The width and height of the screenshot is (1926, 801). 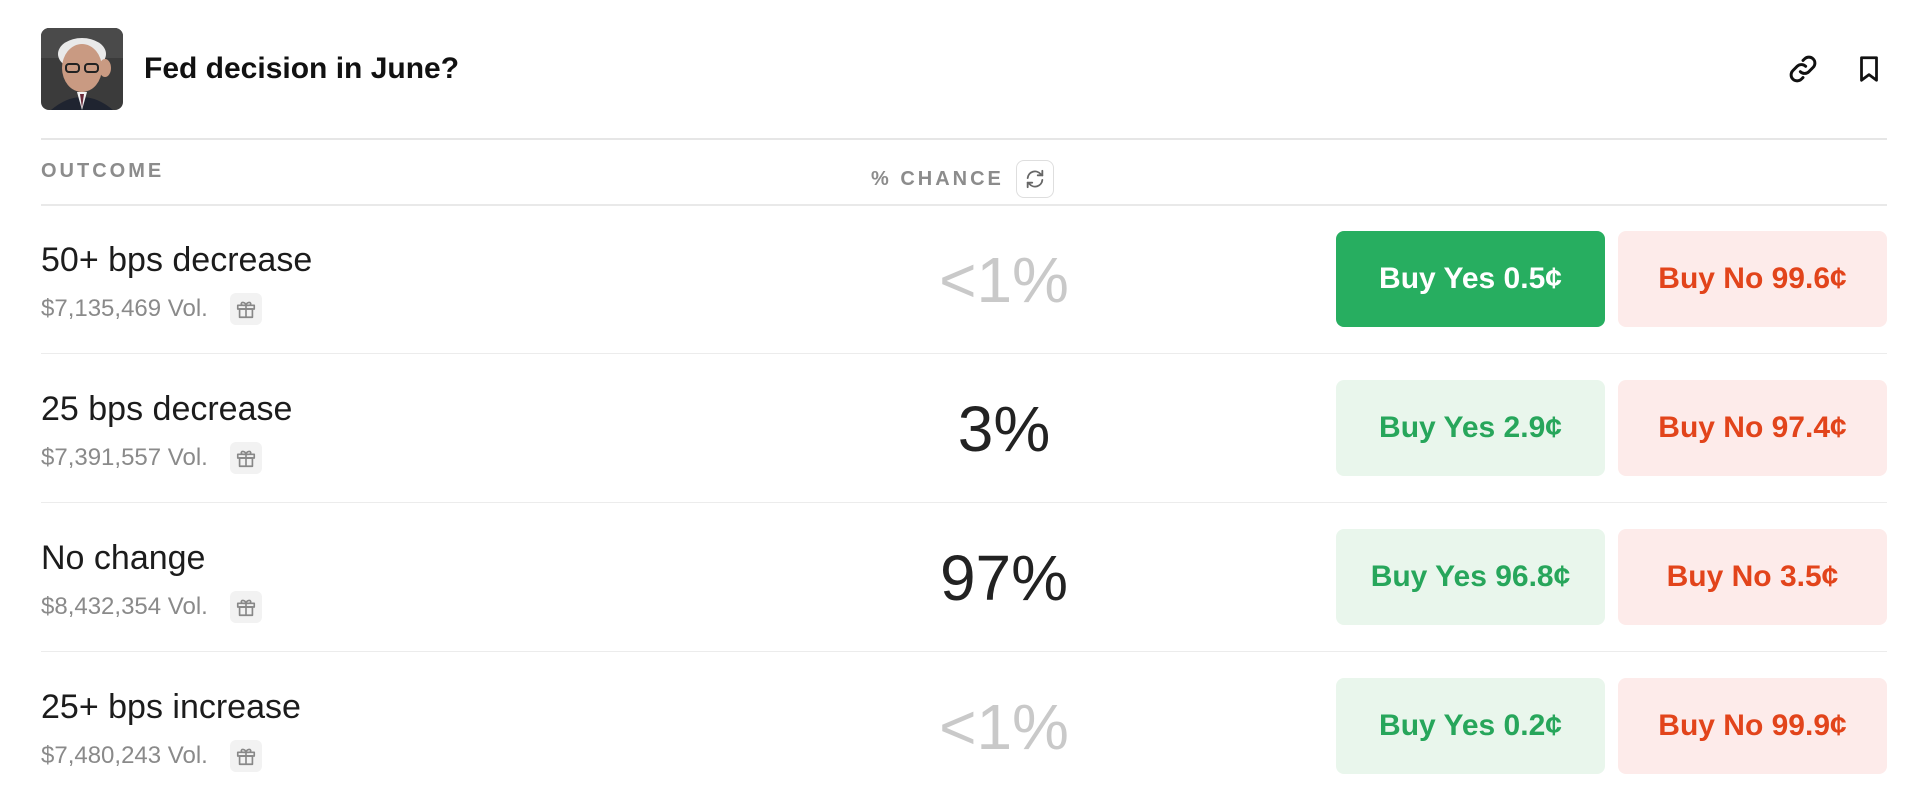 I want to click on outcome-volume: $7,135,469 Vol., so click(x=151, y=309).